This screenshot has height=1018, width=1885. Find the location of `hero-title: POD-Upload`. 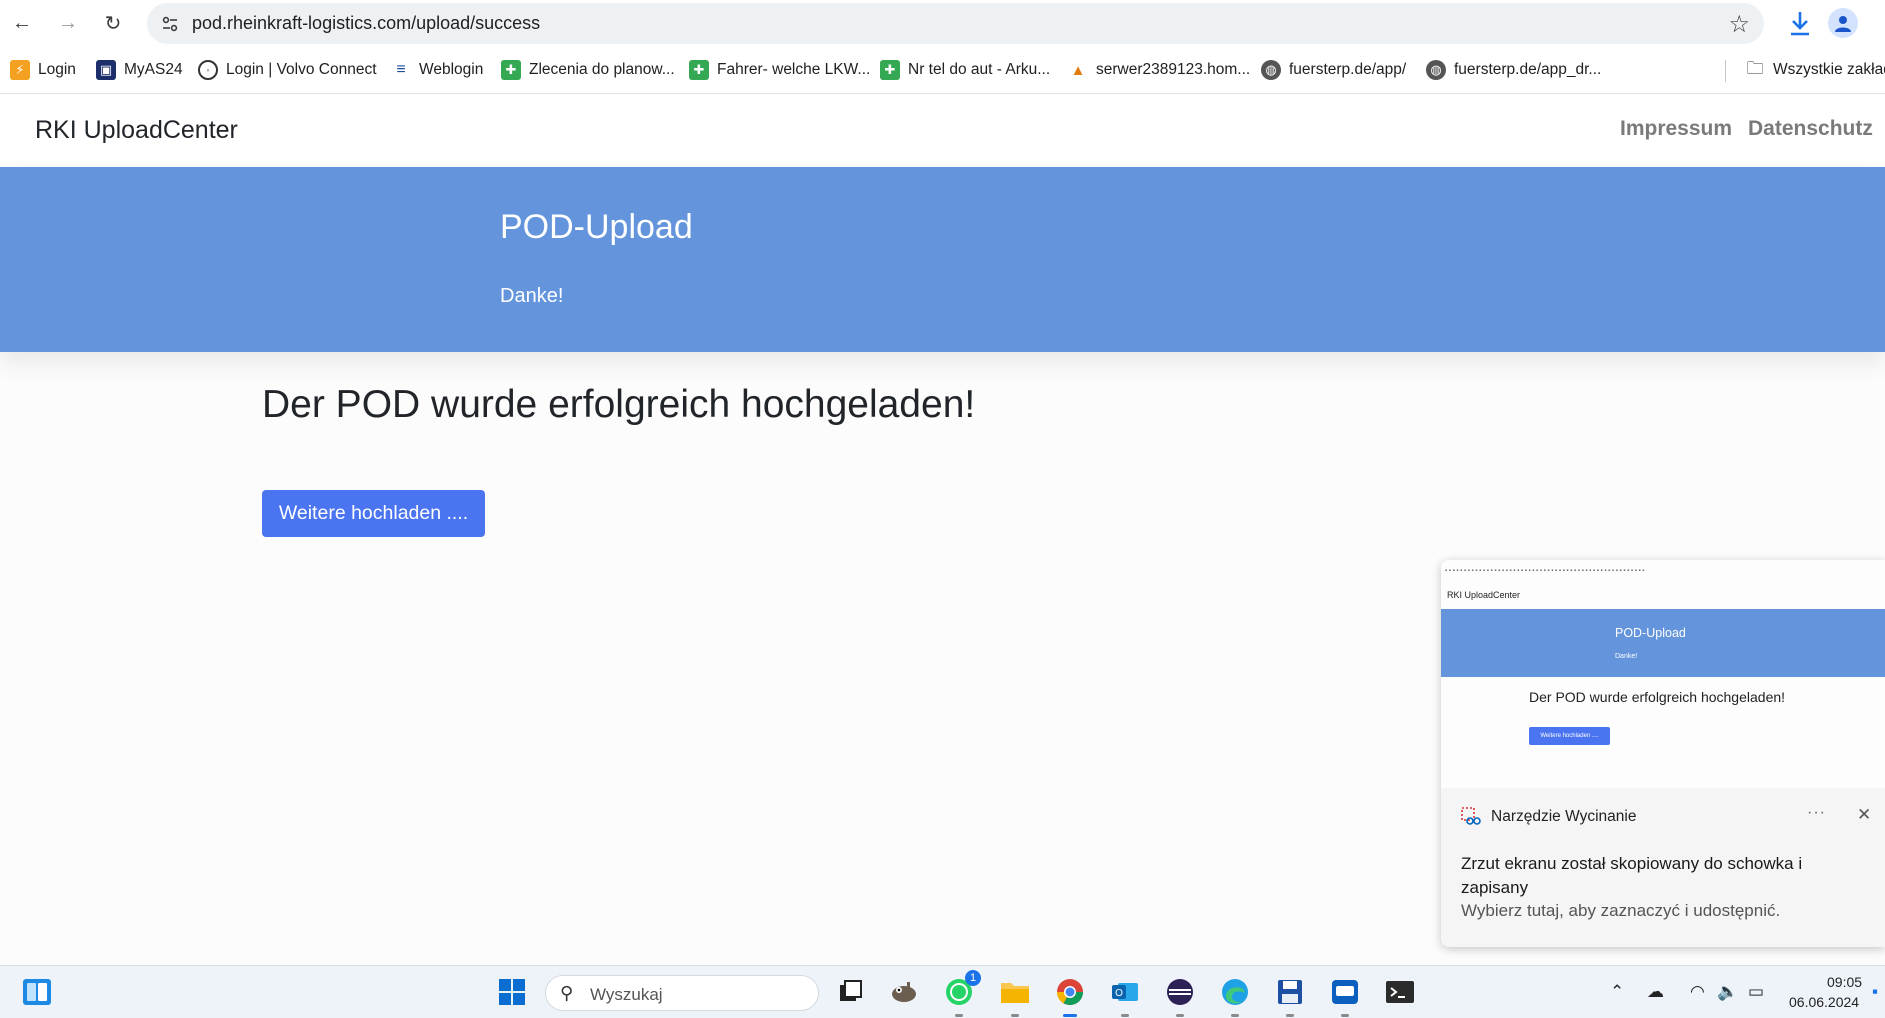

hero-title: POD-Upload is located at coordinates (596, 227).